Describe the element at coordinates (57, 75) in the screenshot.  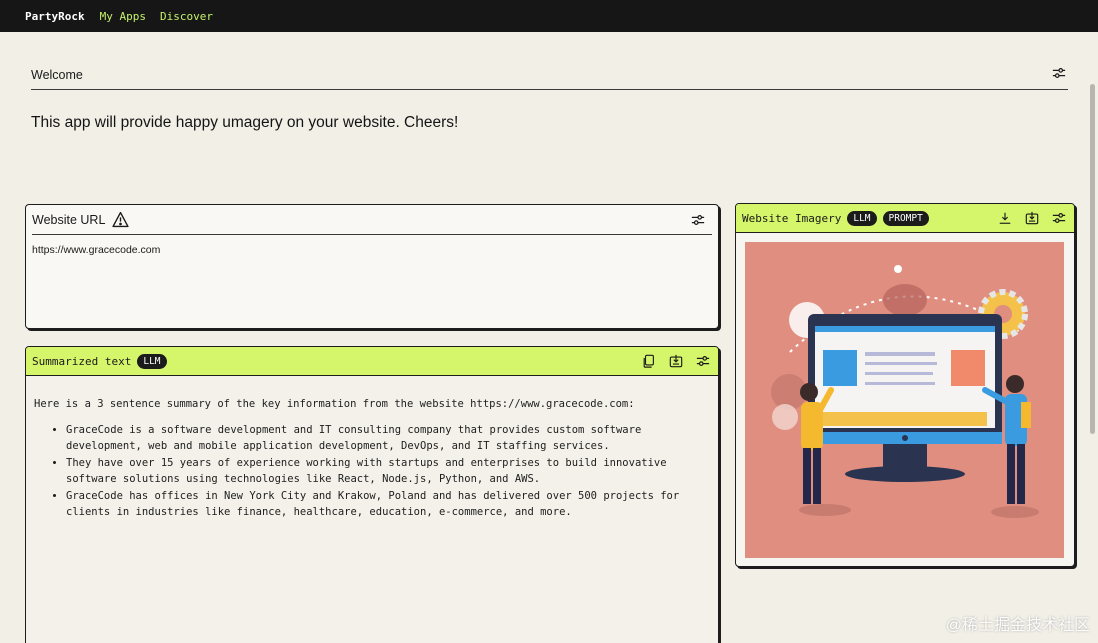
I see `welcome-title: Welcome` at that location.